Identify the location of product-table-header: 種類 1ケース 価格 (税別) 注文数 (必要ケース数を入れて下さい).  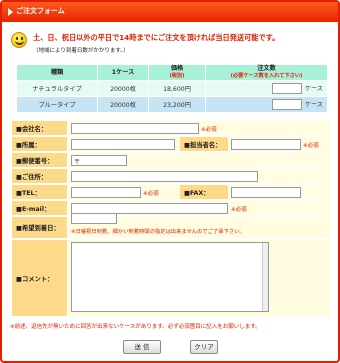
(172, 72).